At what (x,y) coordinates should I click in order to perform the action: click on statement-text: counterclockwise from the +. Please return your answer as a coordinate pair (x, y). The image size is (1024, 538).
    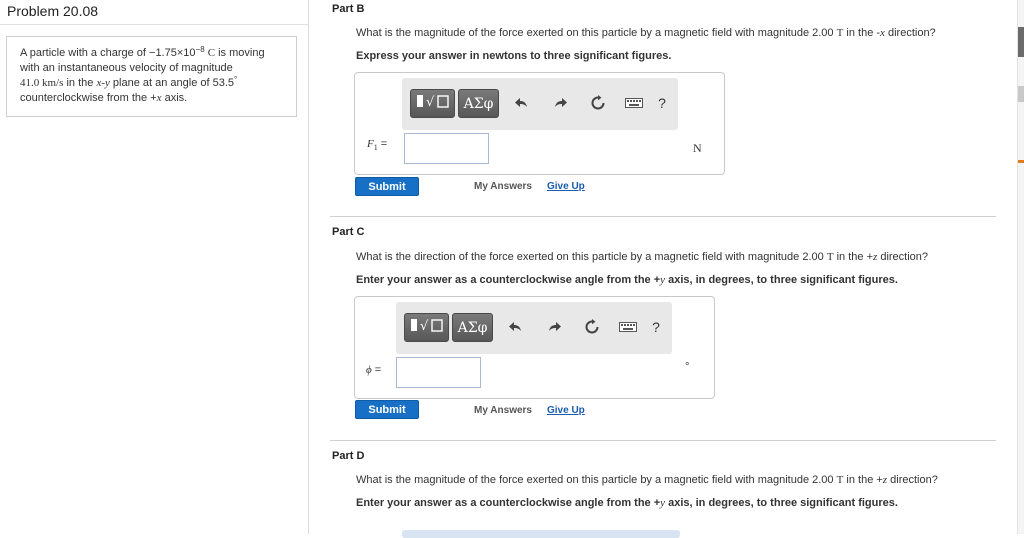
    Looking at the image, I should click on (88, 98).